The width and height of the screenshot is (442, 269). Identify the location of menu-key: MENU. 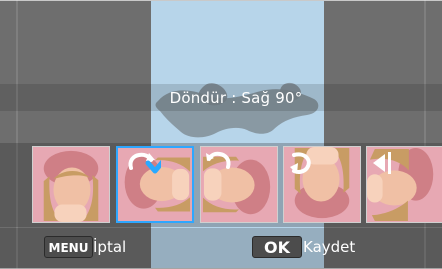
(68, 247).